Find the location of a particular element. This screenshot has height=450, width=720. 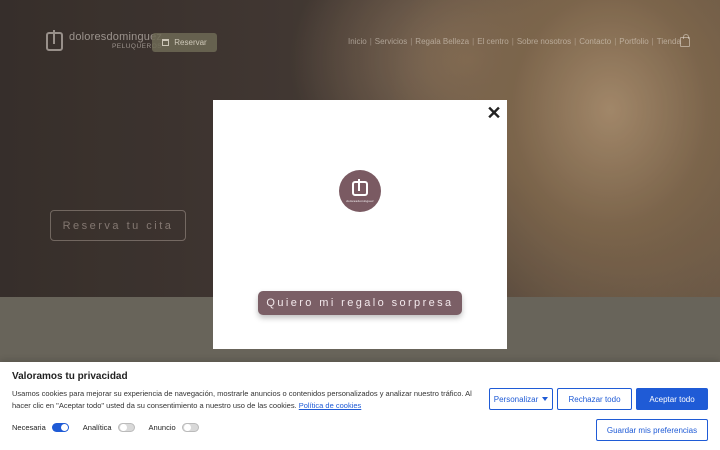

logo-subtitle: PELUQUEROS is located at coordinates (137, 47).